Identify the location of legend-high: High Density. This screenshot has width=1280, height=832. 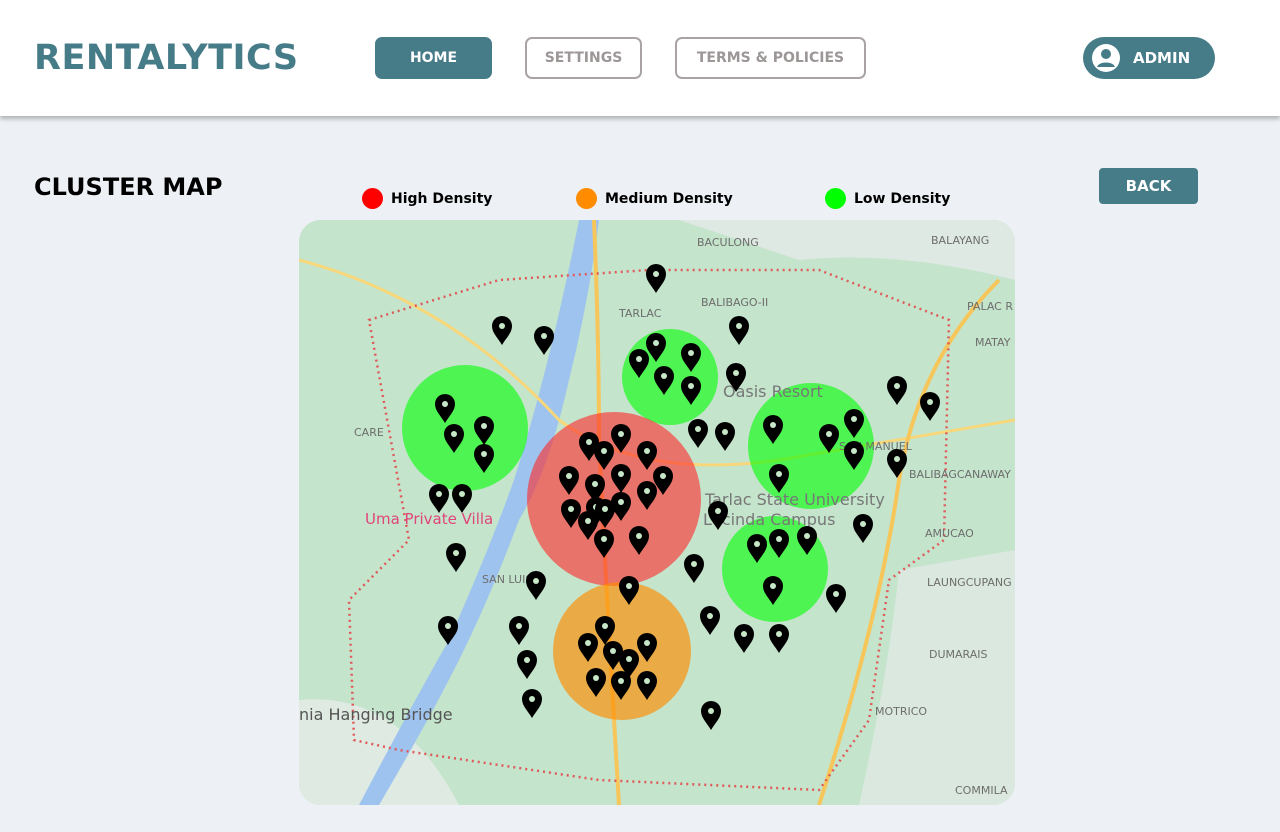
(427, 198).